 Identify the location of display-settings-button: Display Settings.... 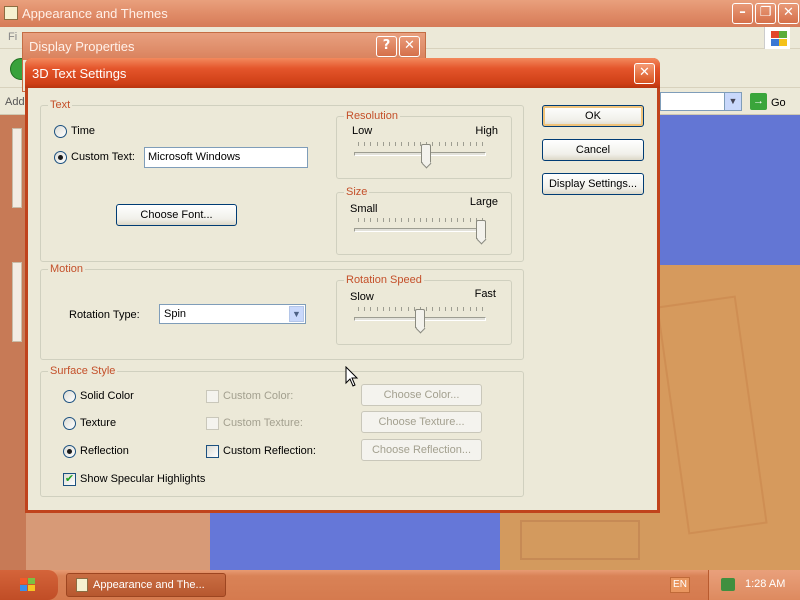
(593, 184).